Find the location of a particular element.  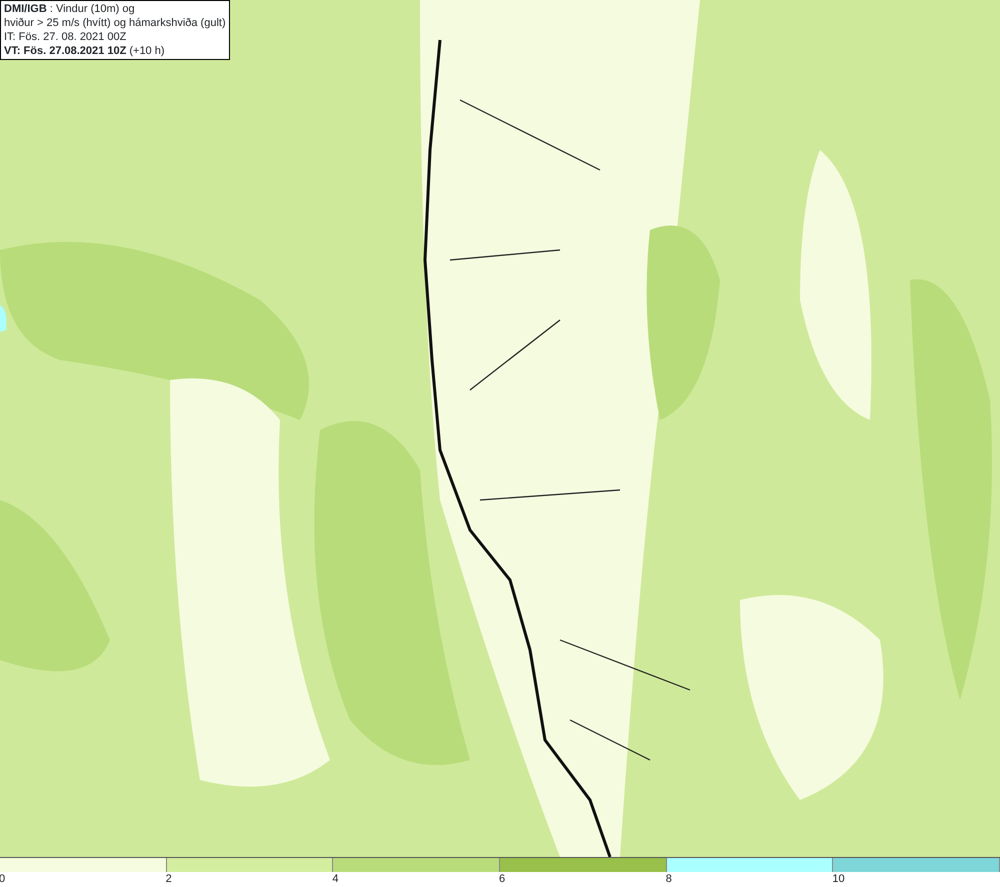

legend-tick-label: 4 is located at coordinates (335, 879).